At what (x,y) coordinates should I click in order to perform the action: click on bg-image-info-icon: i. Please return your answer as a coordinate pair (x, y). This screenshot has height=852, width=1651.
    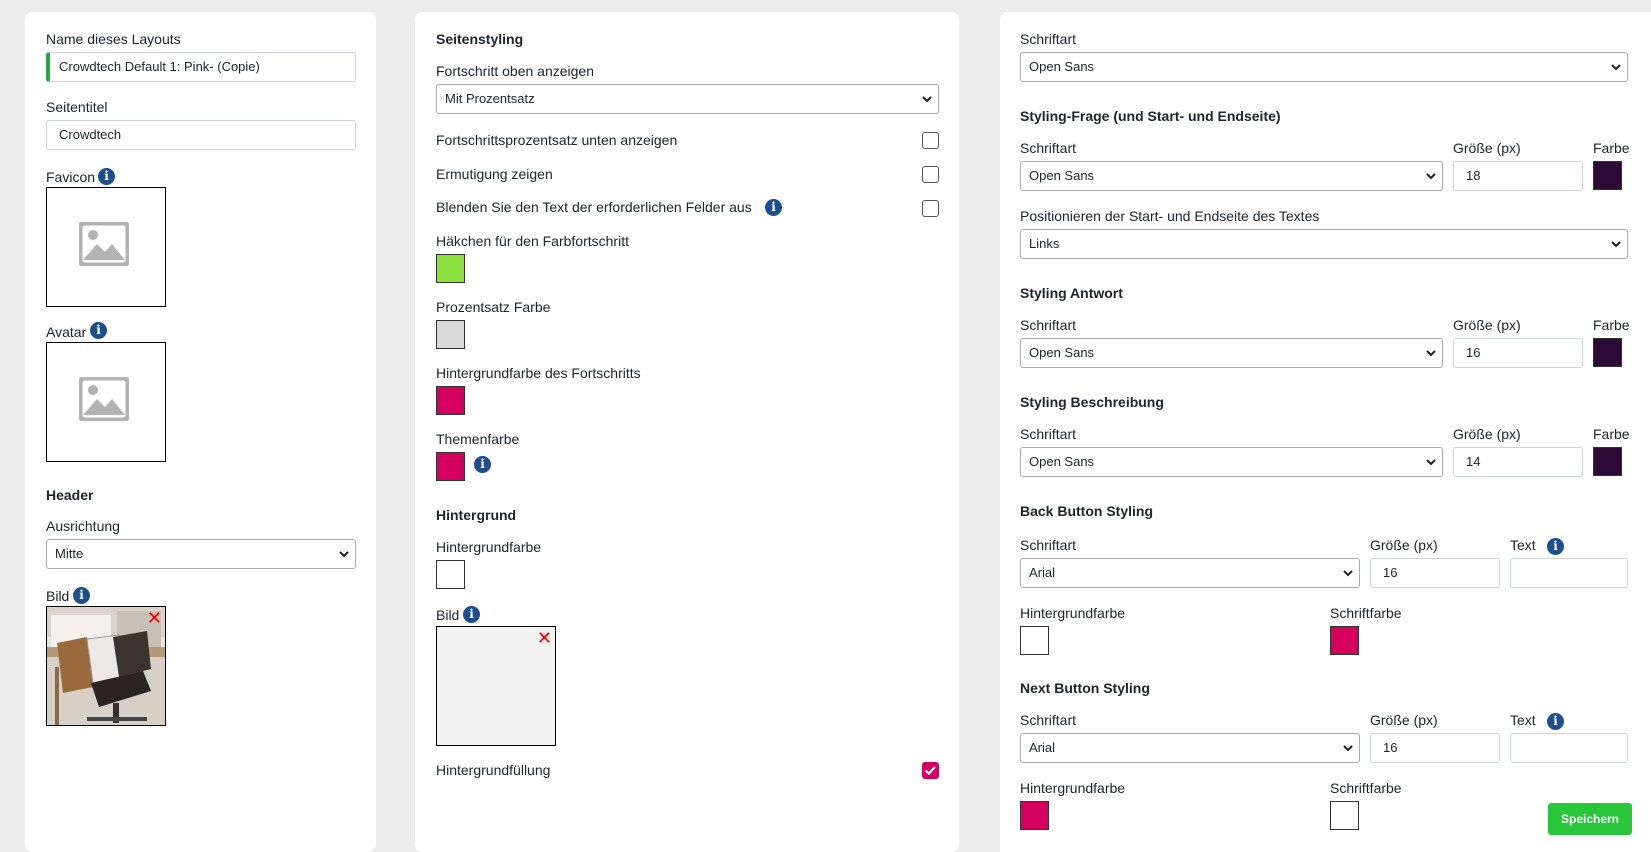
    Looking at the image, I should click on (471, 614).